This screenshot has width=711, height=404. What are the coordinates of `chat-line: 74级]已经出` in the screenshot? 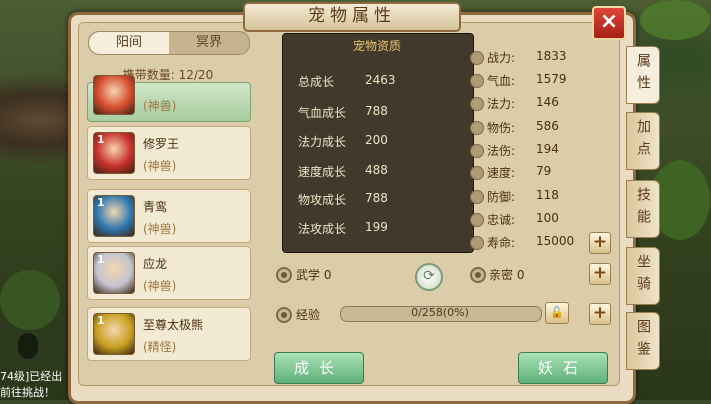 It's located at (31, 376).